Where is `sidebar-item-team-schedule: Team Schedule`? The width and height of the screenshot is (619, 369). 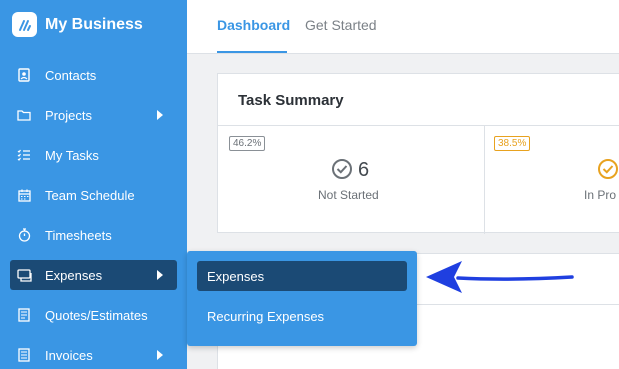 sidebar-item-team-schedule: Team Schedule is located at coordinates (93, 195).